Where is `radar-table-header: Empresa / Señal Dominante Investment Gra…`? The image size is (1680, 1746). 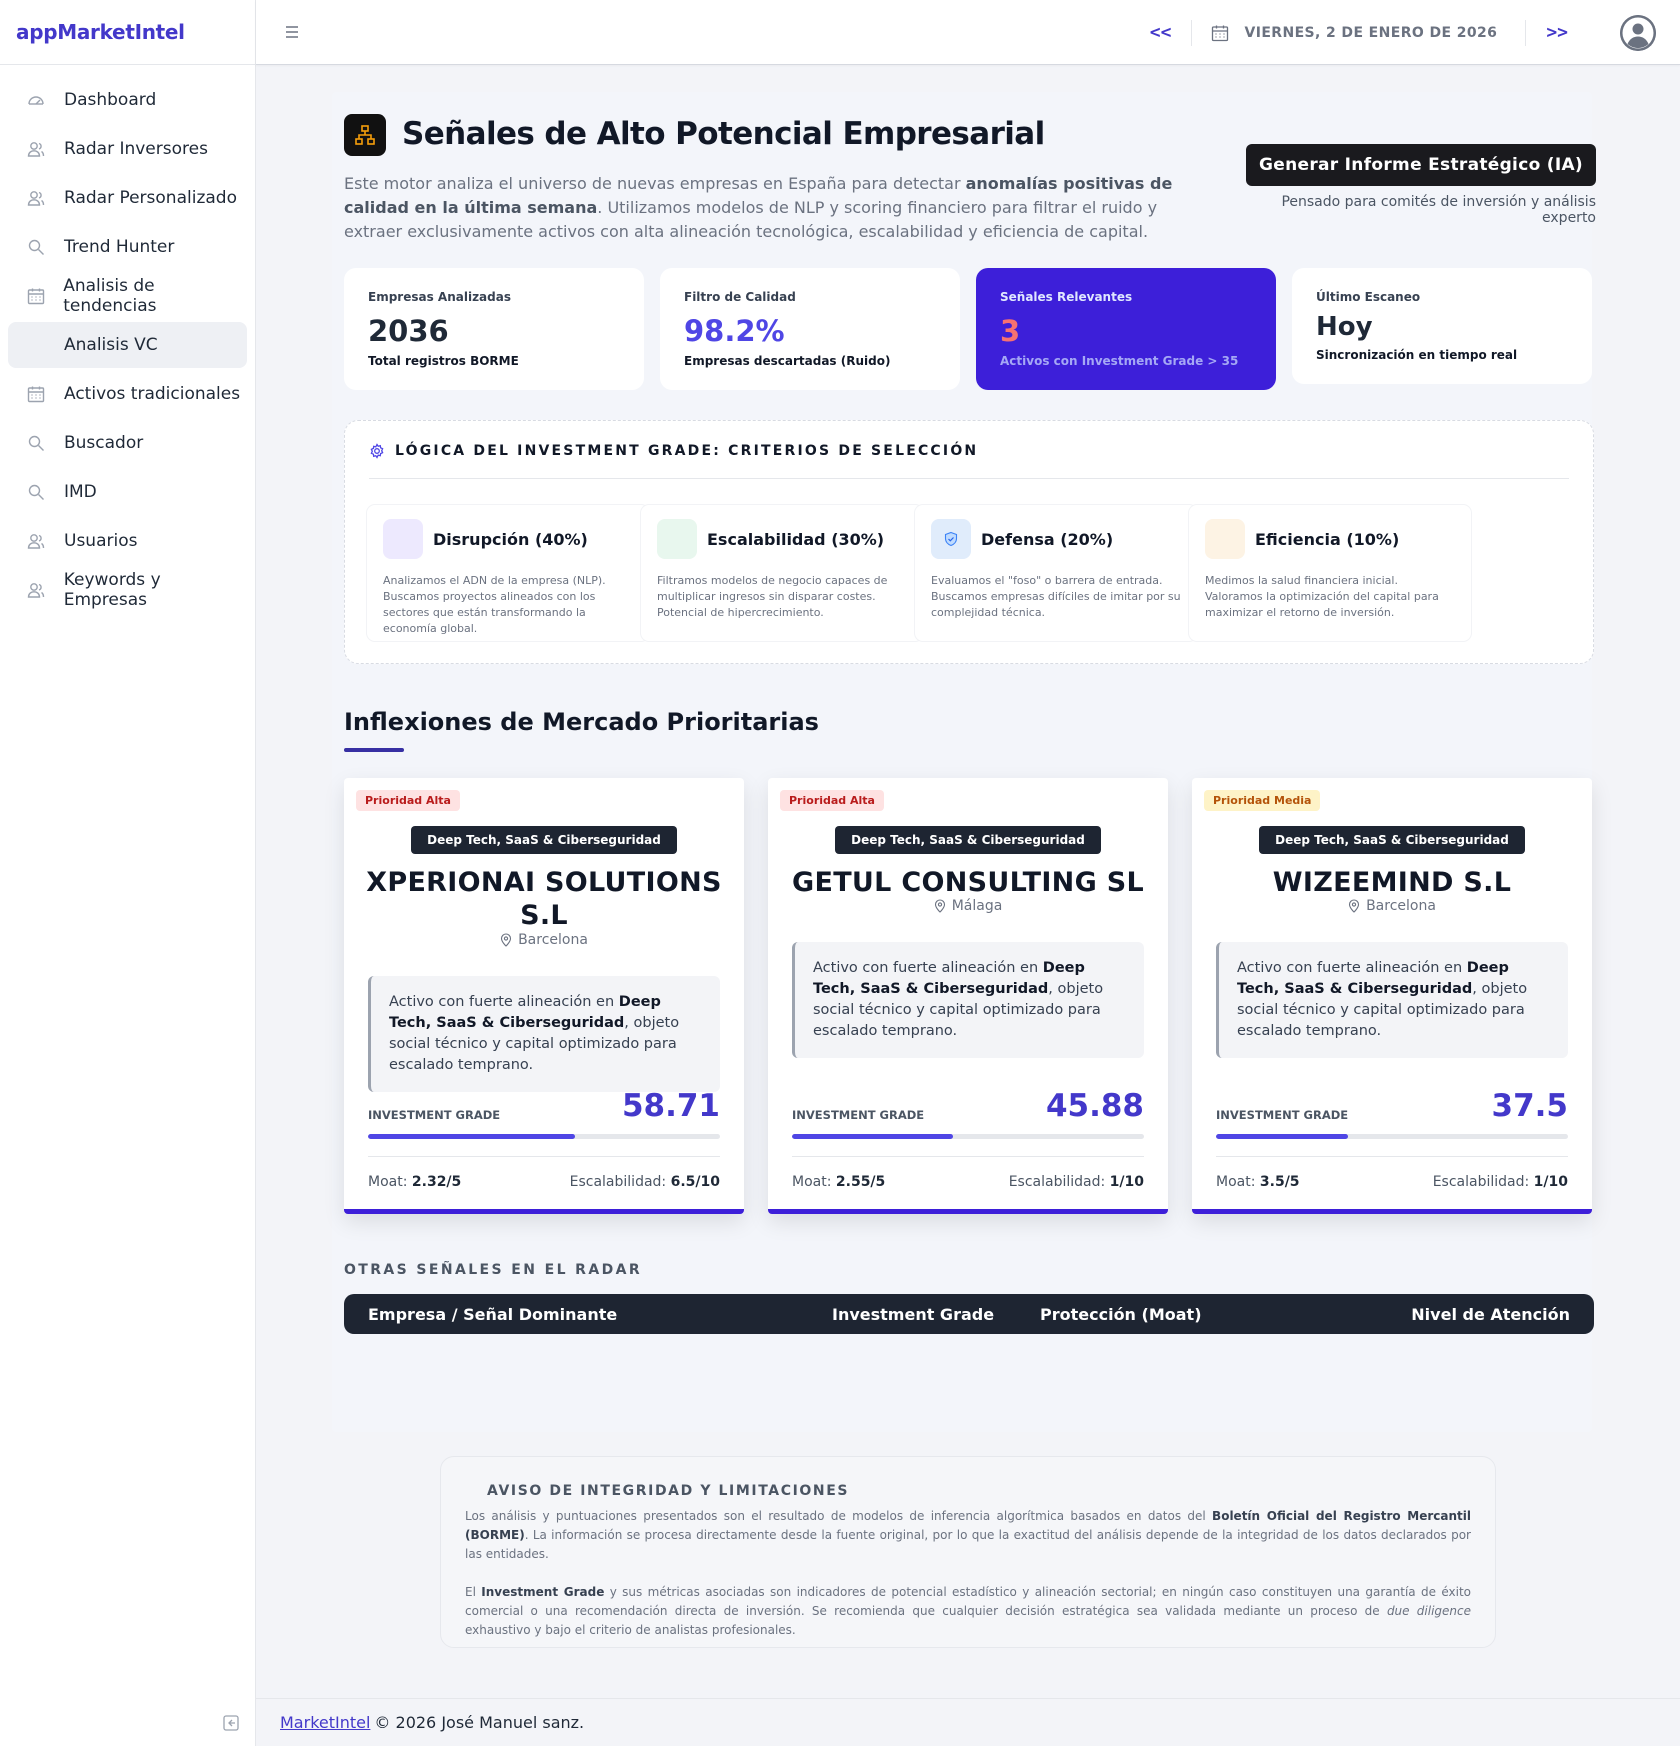
radar-table-header: Empresa / Señal Dominante Investment Gra… is located at coordinates (969, 1314).